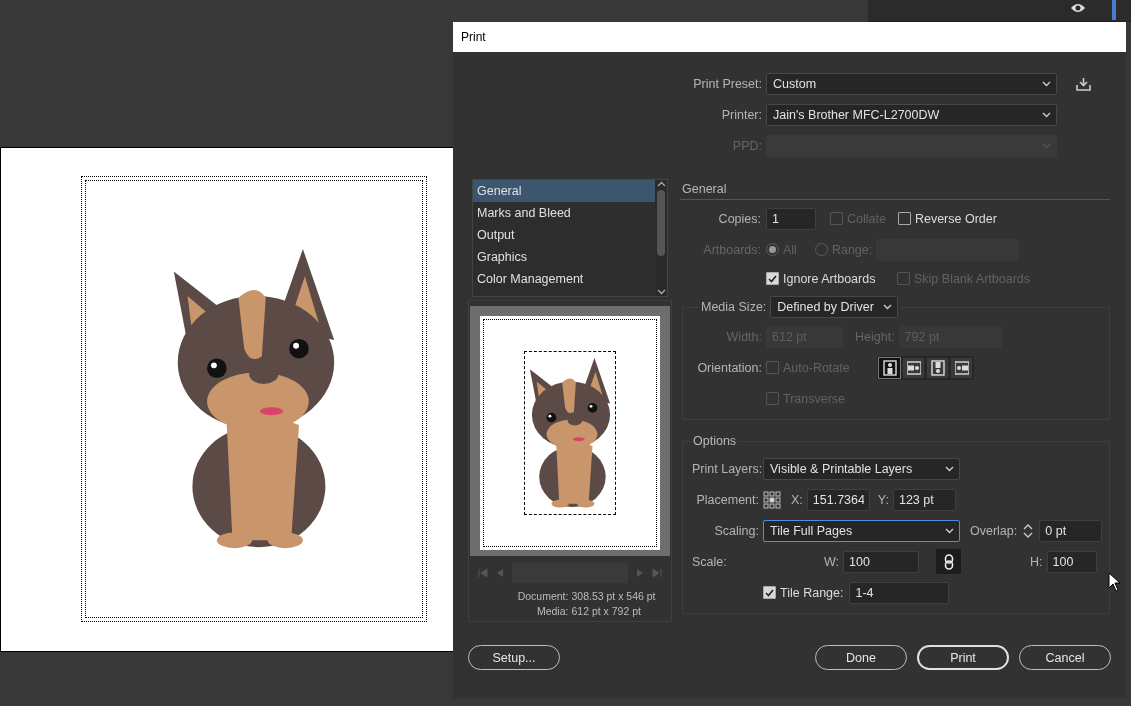 Image resolution: width=1131 pixels, height=706 pixels. I want to click on checkbox-label: Ignore Artboards, so click(829, 278).